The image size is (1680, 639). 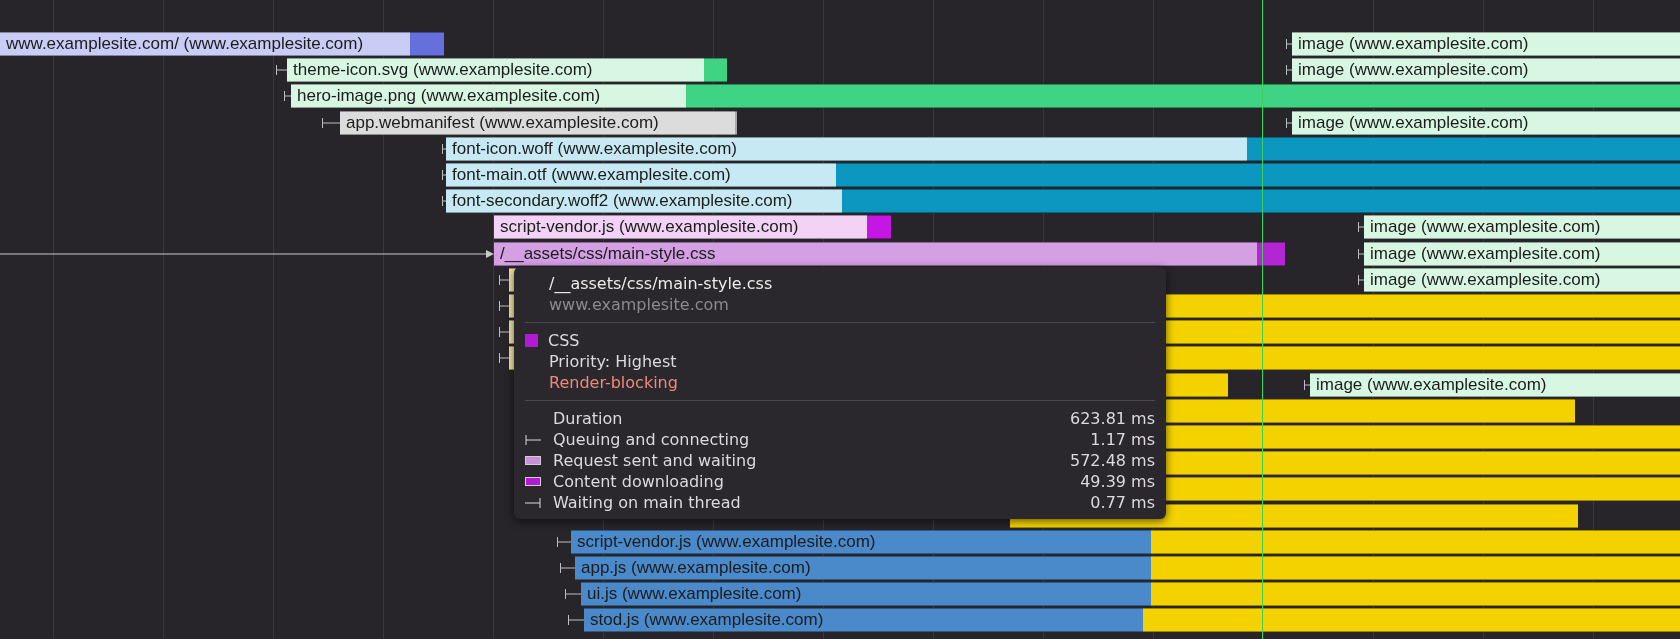 I want to click on timing-value: 0.77 ms, so click(x=1122, y=502).